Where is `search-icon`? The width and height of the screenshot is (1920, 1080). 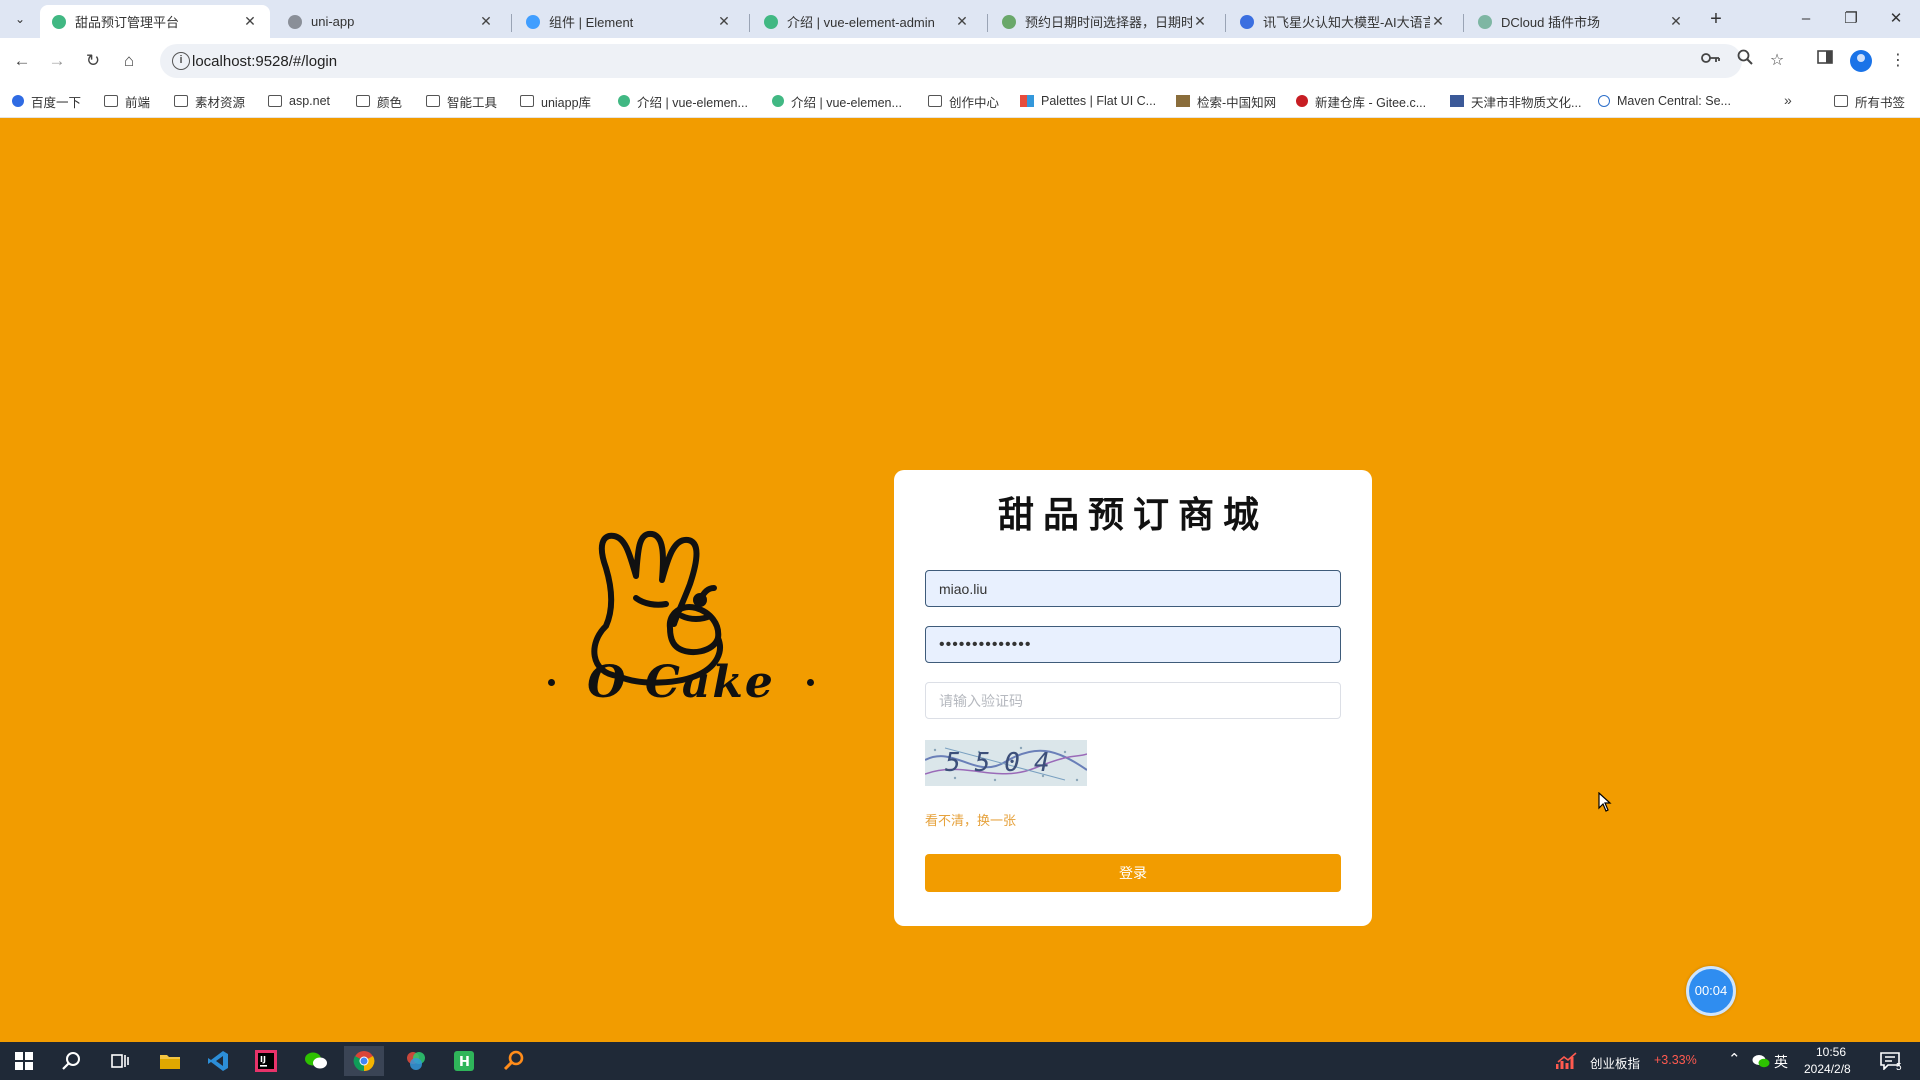 search-icon is located at coordinates (72, 1061).